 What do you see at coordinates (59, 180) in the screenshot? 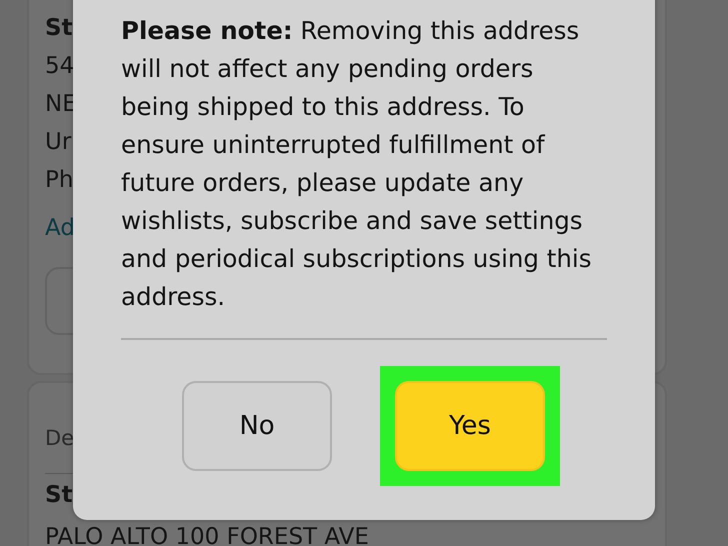
I see `address-line: Ph` at bounding box center [59, 180].